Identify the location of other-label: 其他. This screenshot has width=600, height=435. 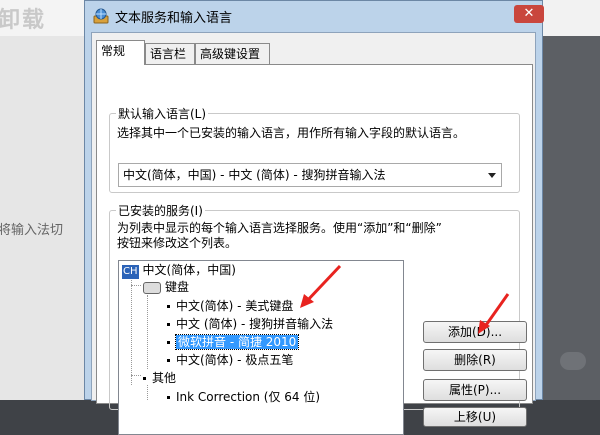
(164, 378).